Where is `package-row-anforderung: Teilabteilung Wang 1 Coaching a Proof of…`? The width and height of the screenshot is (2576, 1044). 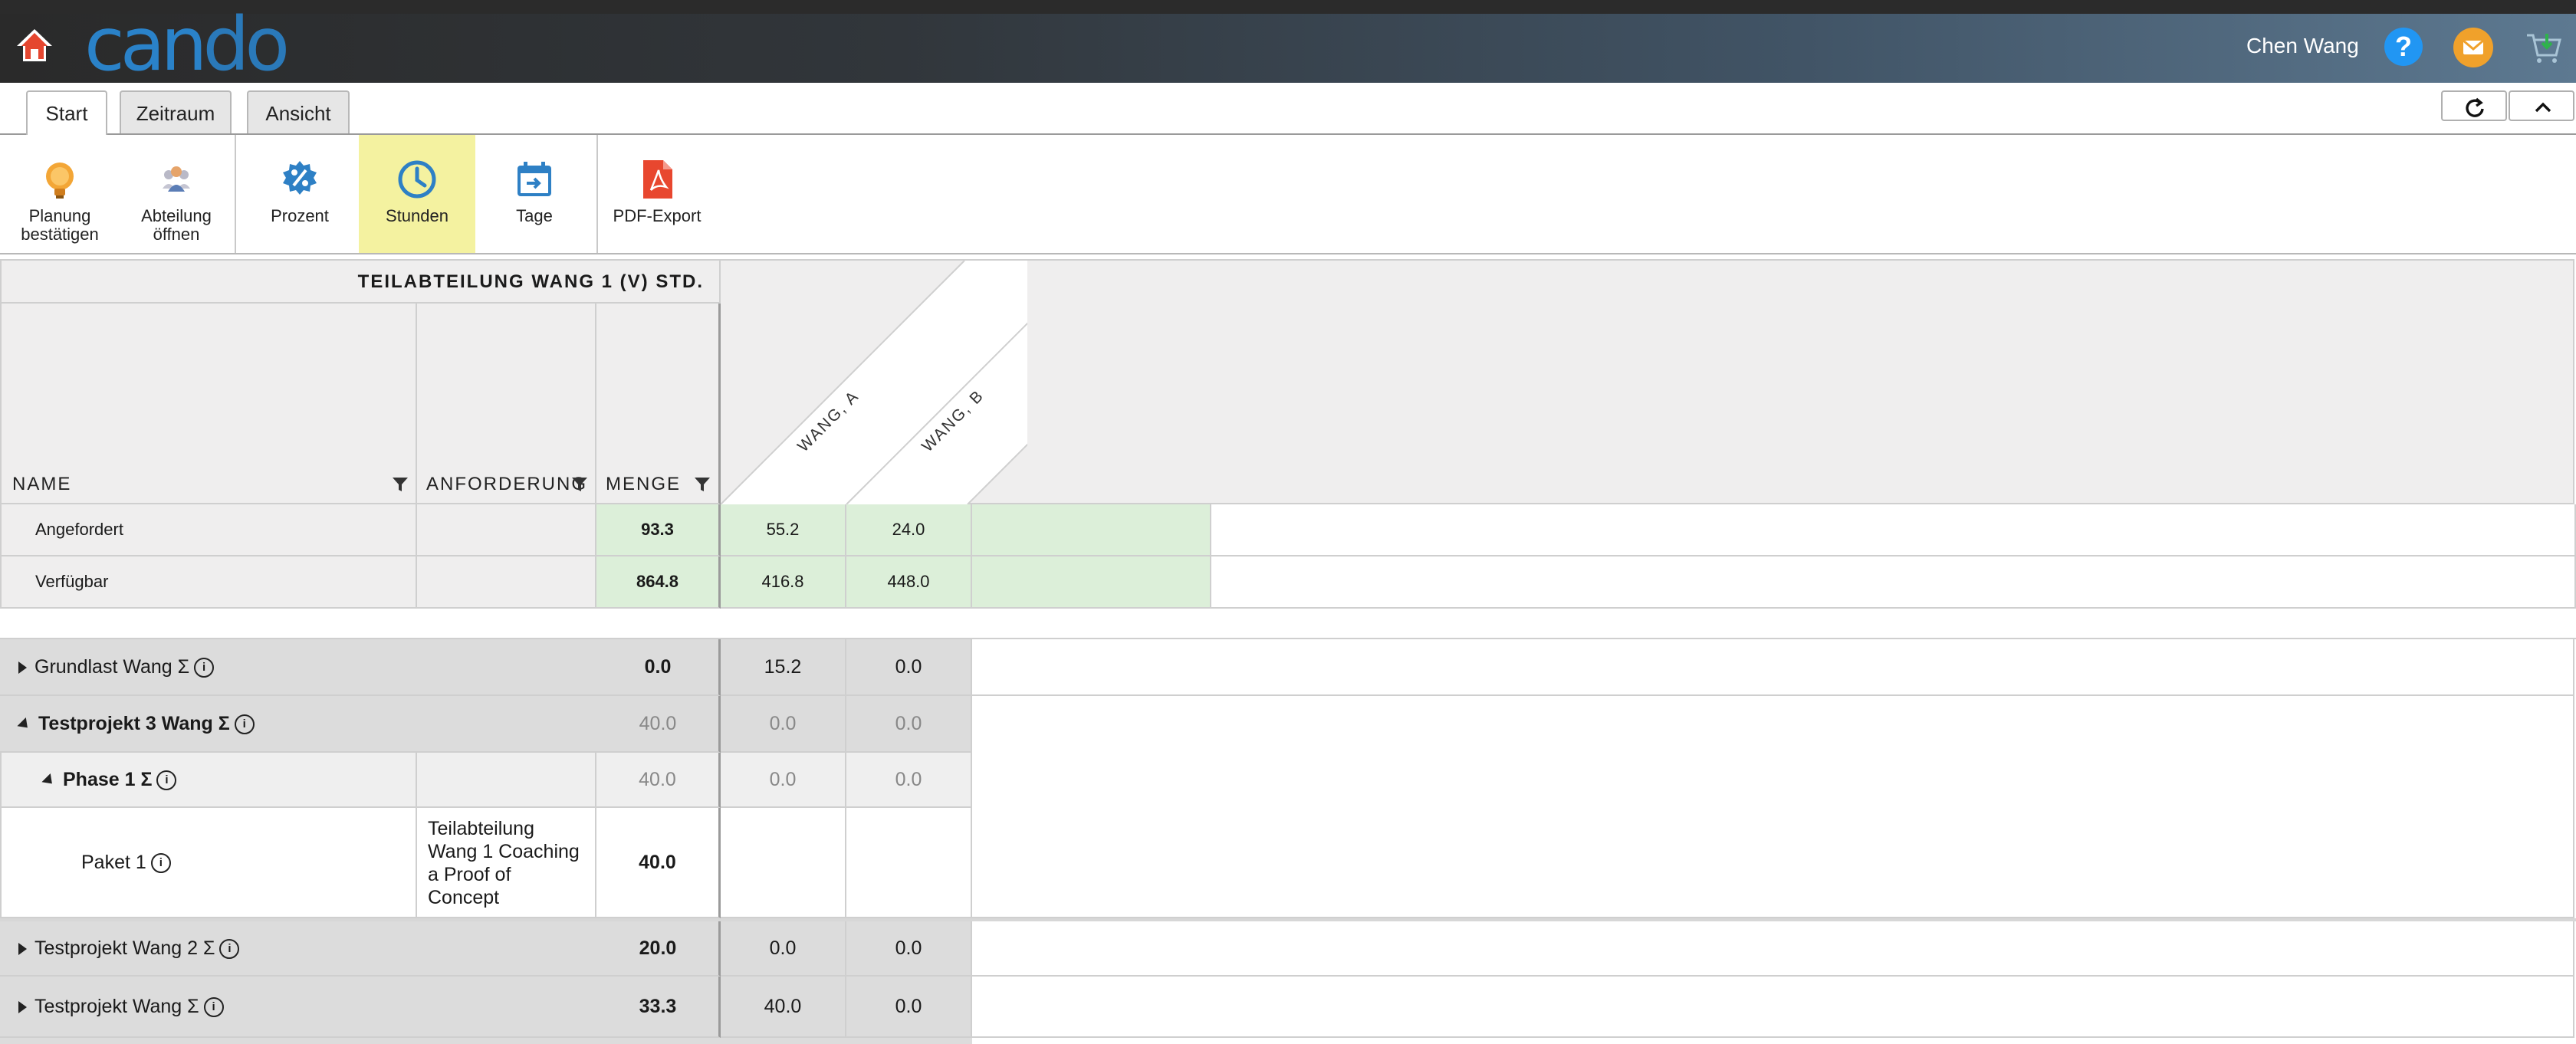 package-row-anforderung: Teilabteilung Wang 1 Coaching a Proof of… is located at coordinates (507, 863).